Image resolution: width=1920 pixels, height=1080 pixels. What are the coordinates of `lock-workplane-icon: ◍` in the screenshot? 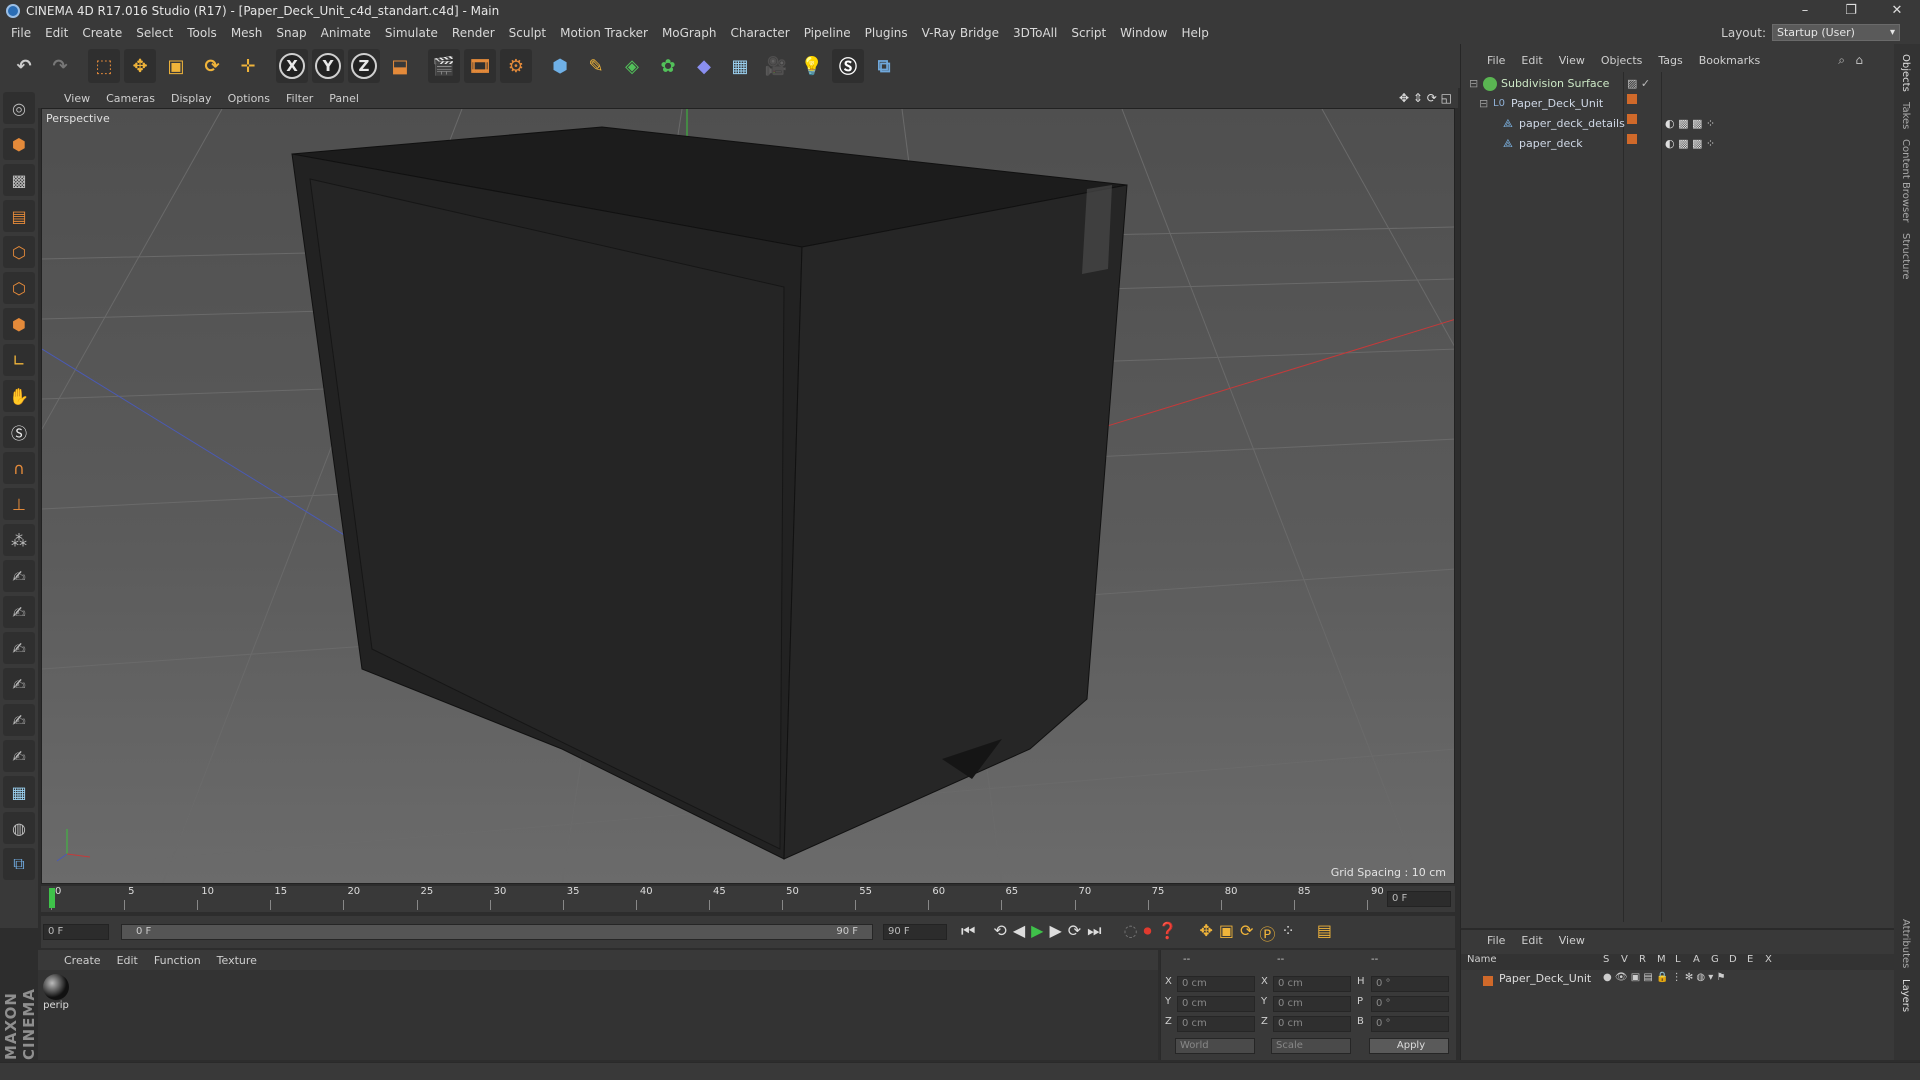 It's located at (19, 828).